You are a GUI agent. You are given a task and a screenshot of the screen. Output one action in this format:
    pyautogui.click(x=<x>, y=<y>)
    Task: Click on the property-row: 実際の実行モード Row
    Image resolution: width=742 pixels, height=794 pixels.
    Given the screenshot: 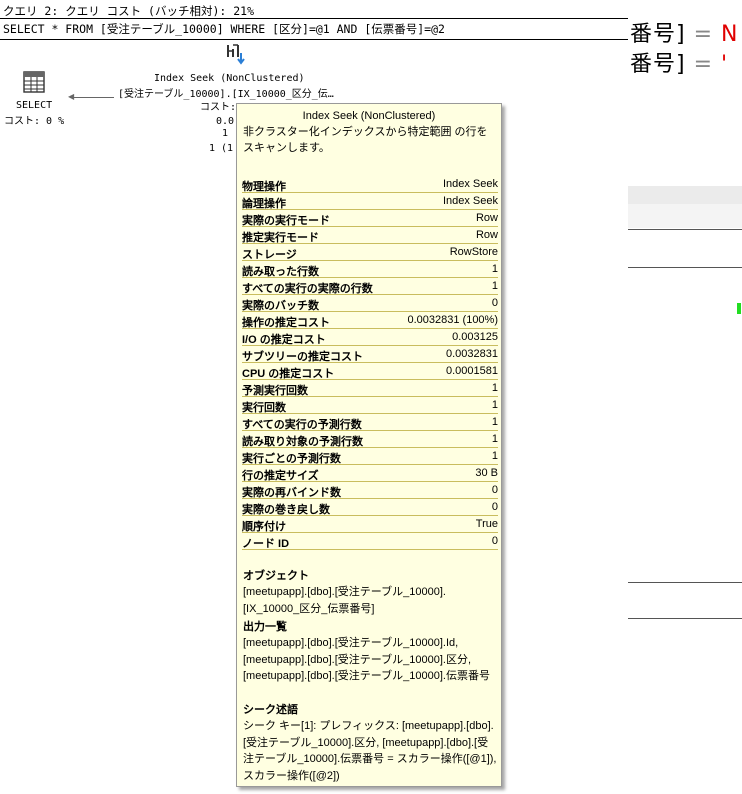 What is the action you would take?
    pyautogui.click(x=370, y=218)
    